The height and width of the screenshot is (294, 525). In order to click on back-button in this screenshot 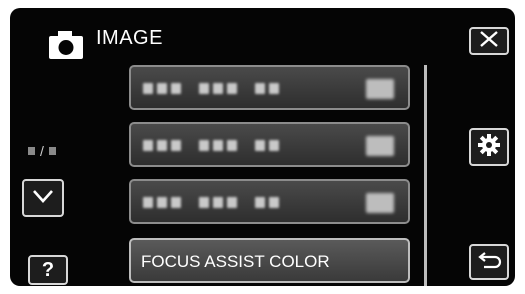, I will do `click(489, 262)`.